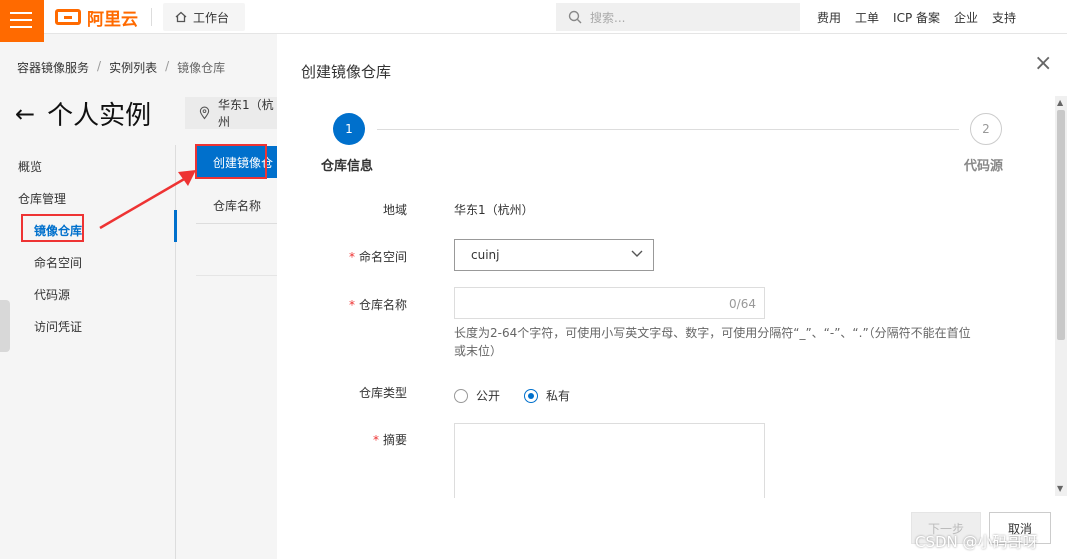 The height and width of the screenshot is (559, 1067). I want to click on step-2-indicator: 2, so click(986, 129).